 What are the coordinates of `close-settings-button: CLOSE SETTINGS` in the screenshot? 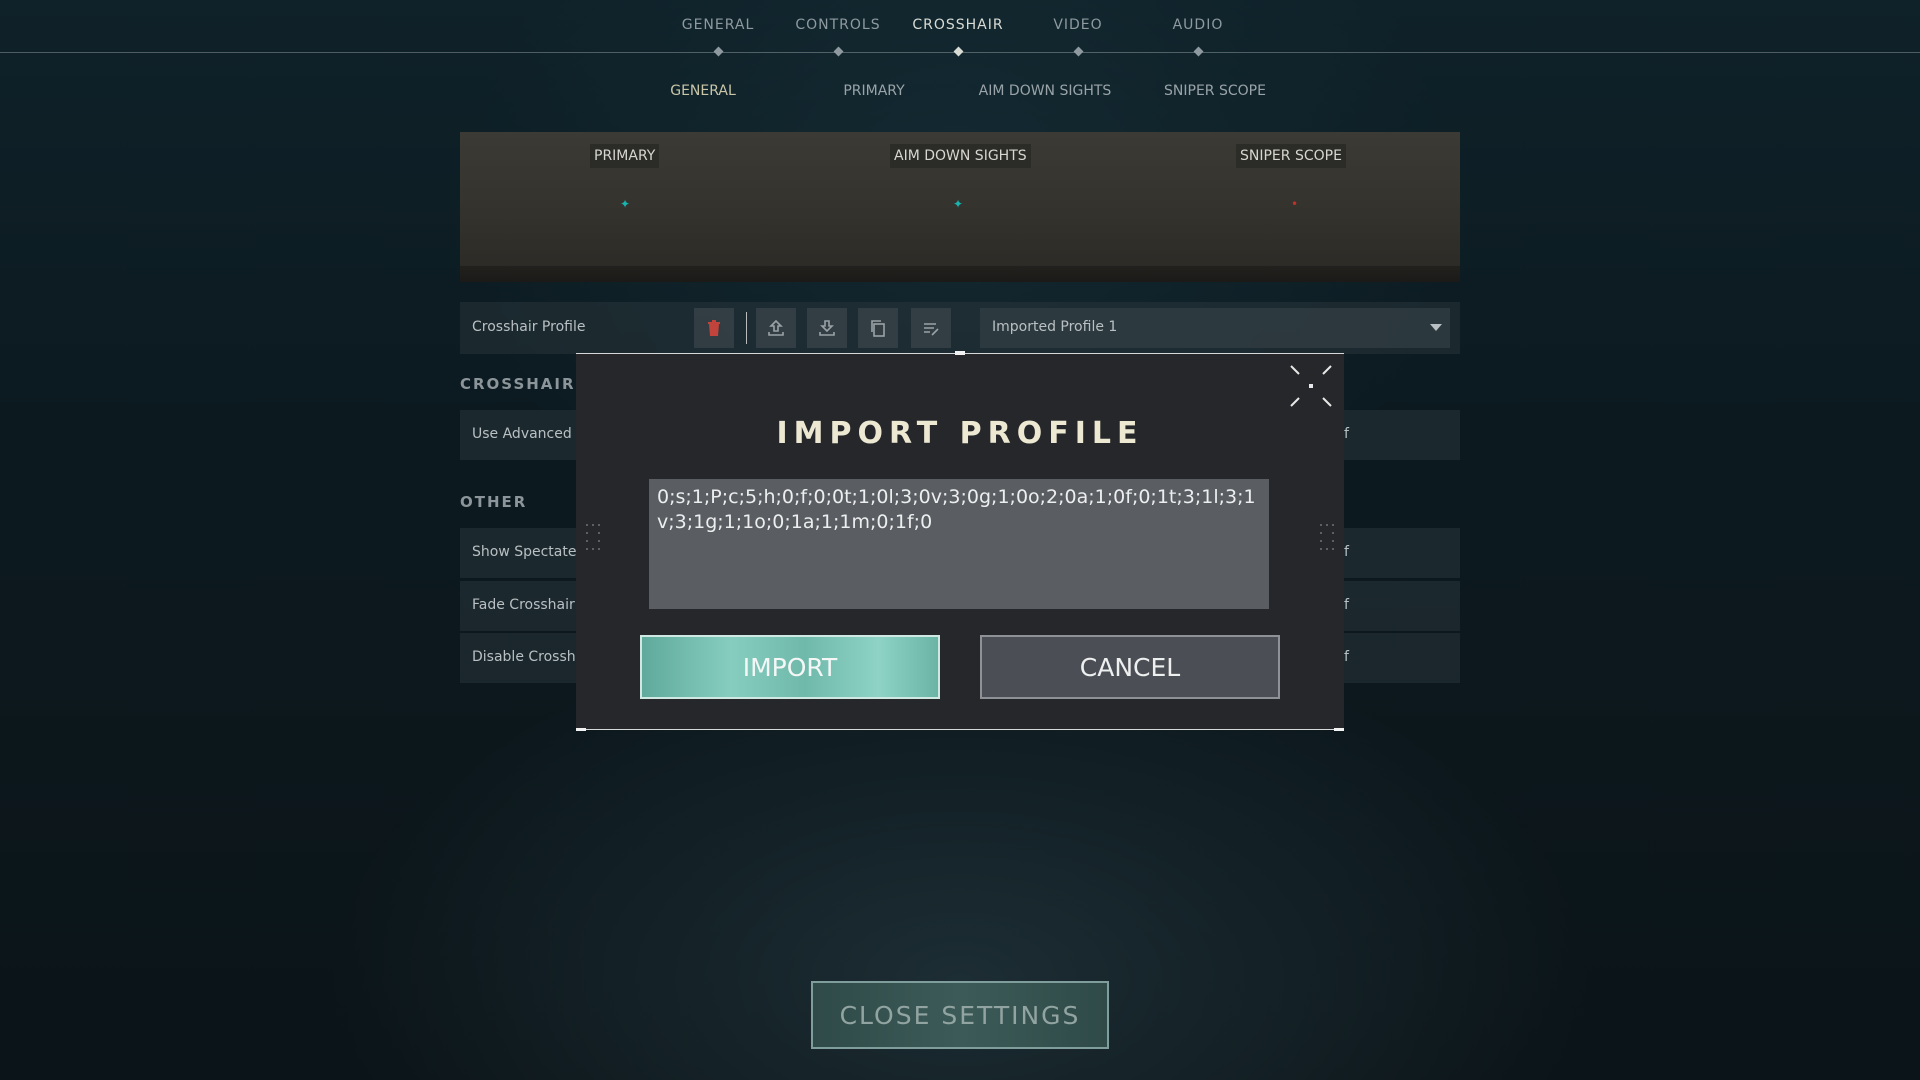 It's located at (960, 1015).